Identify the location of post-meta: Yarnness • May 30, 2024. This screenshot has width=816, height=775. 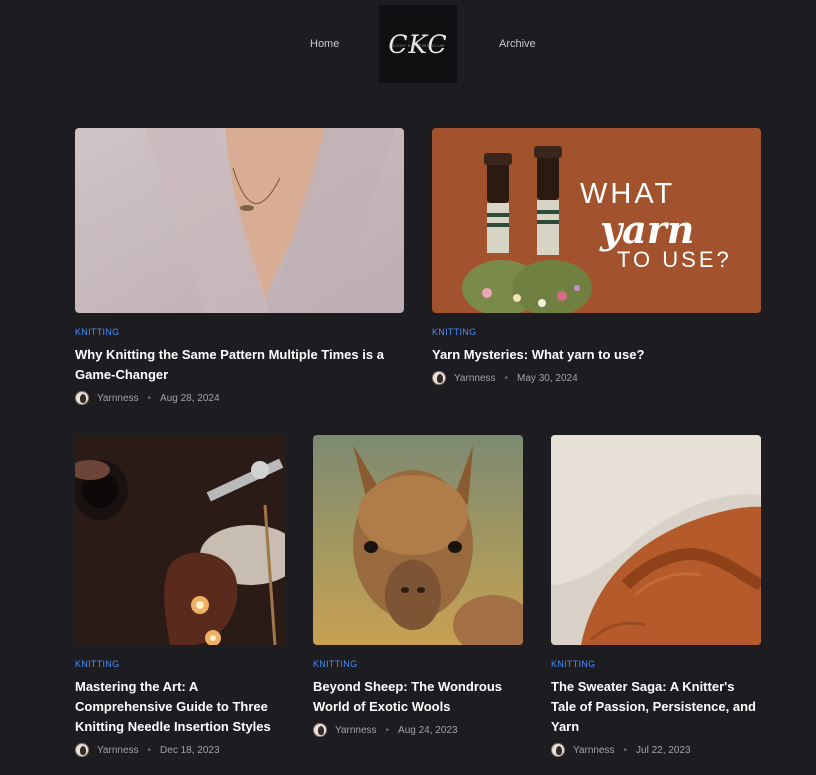
(596, 378).